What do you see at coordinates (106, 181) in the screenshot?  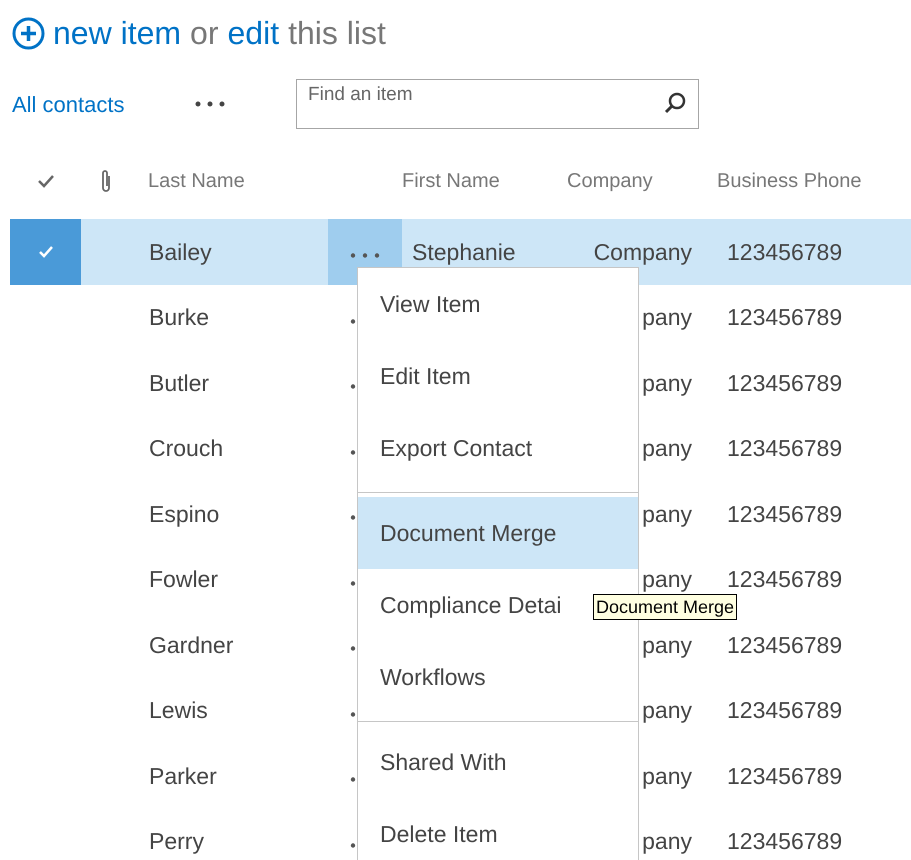 I see `paperclip-icon` at bounding box center [106, 181].